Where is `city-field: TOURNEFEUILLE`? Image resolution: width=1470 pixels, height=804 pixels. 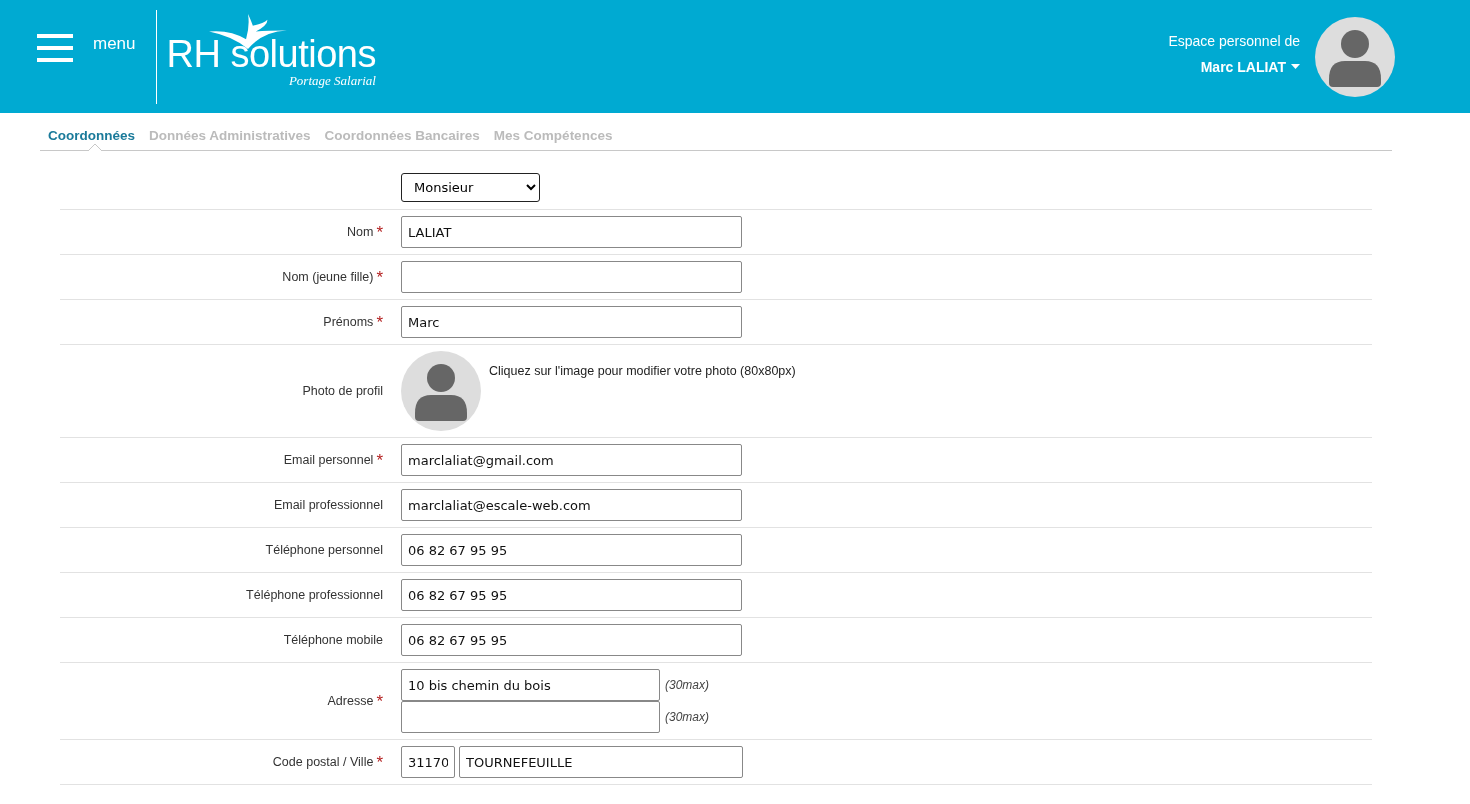
city-field: TOURNEFEUILLE is located at coordinates (601, 762).